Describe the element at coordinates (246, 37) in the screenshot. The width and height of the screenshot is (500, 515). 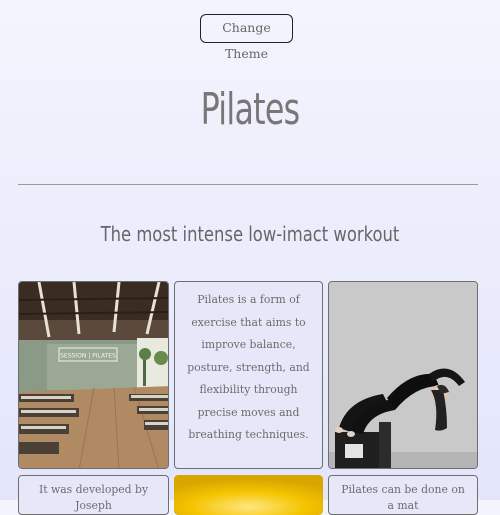
I see `change-theme-button: Change Theme` at that location.